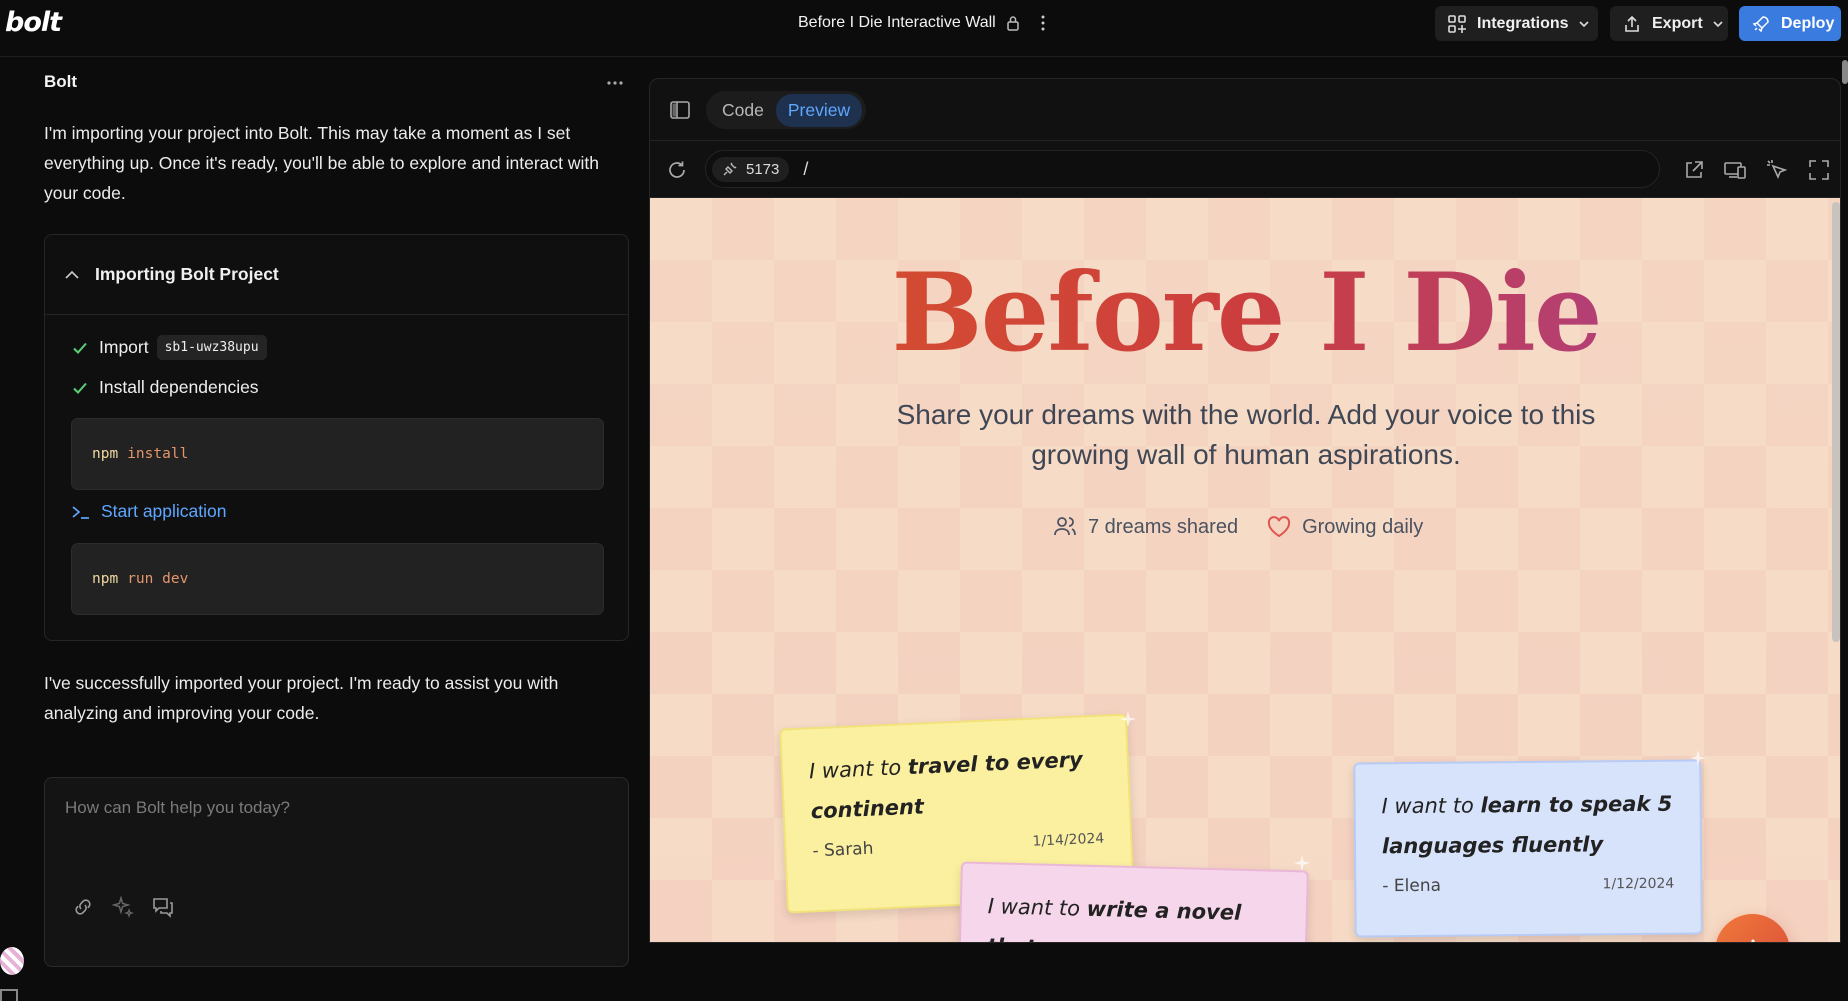 The width and height of the screenshot is (1848, 1001). What do you see at coordinates (163, 907) in the screenshot?
I see `discuss-icon` at bounding box center [163, 907].